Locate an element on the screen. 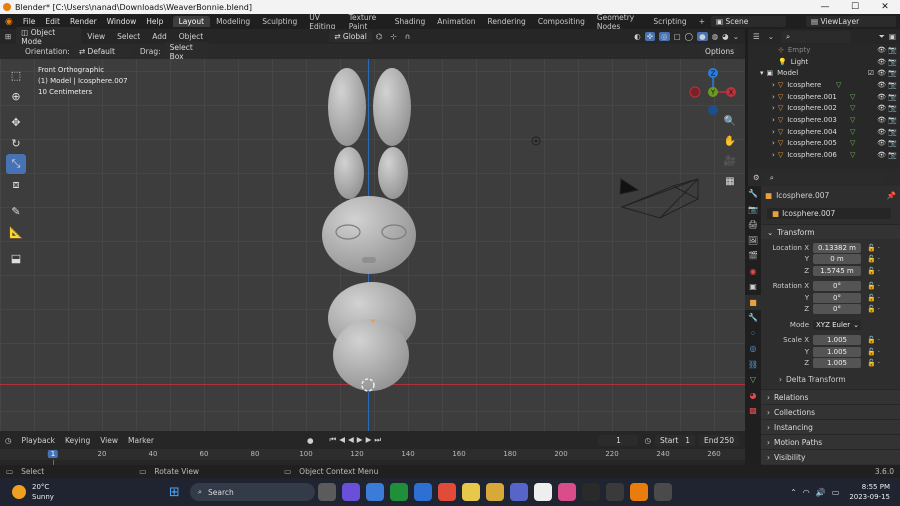  select-box-tool-icon: ⬚ is located at coordinates (16, 75).